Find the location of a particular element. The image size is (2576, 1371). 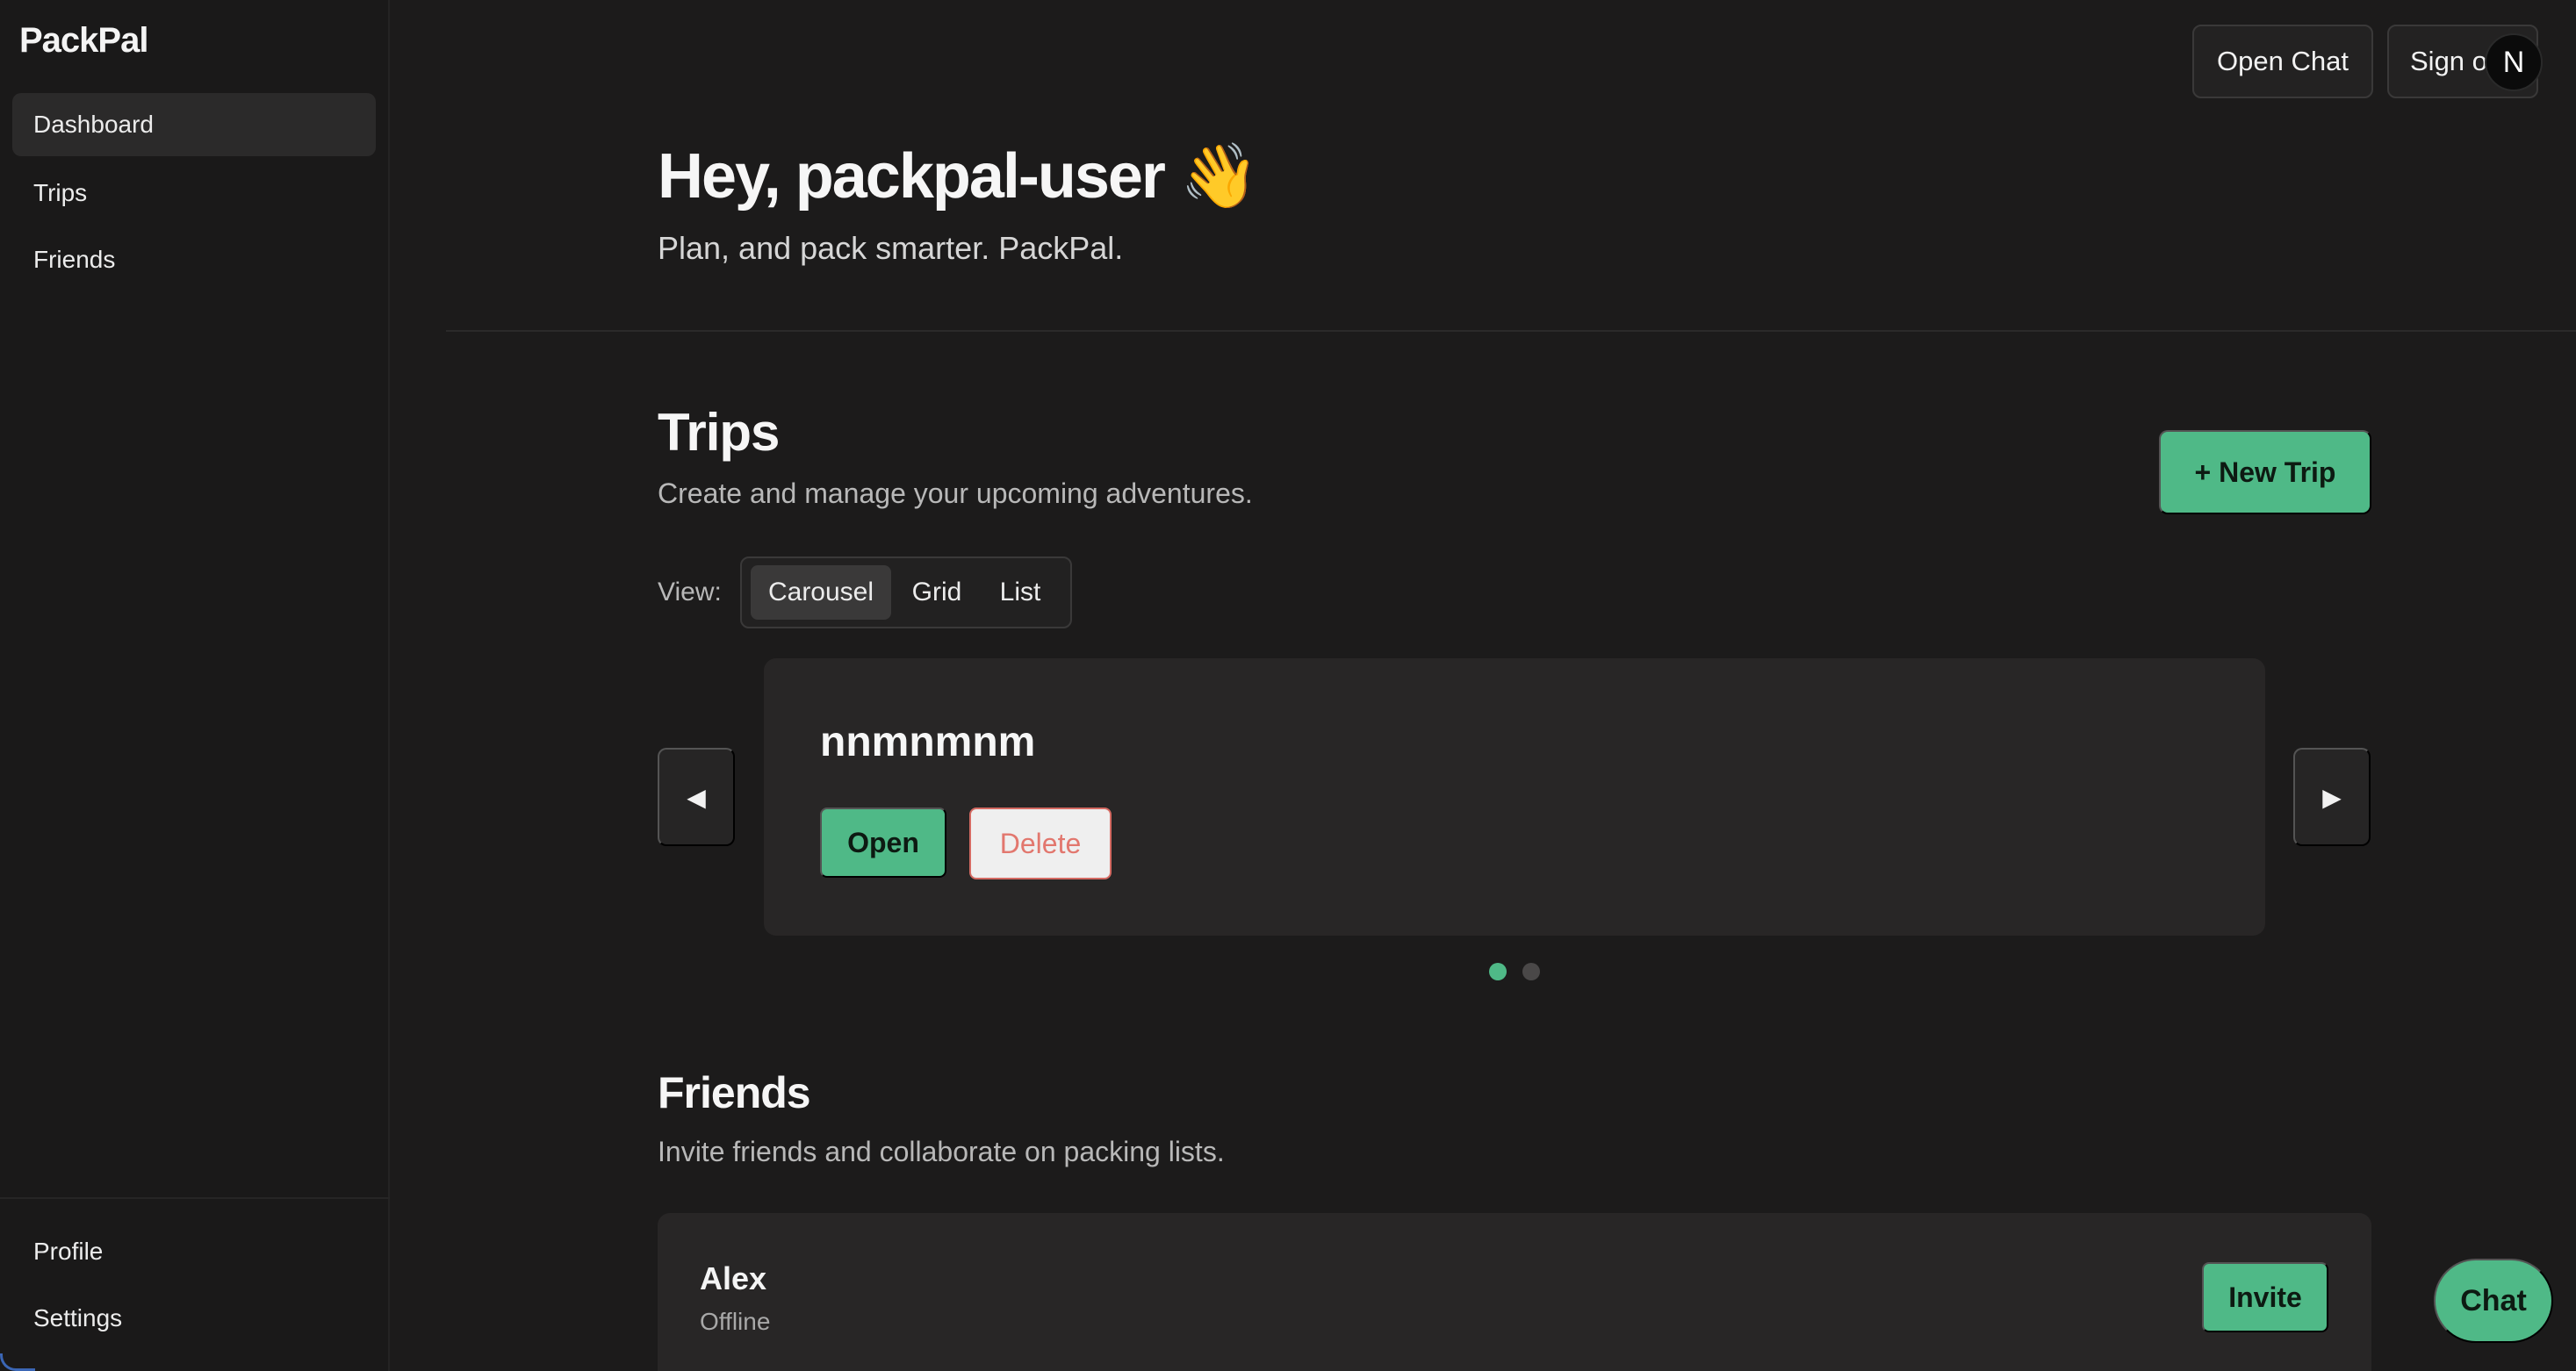

view-toggle: Carousel Grid List is located at coordinates (906, 592).